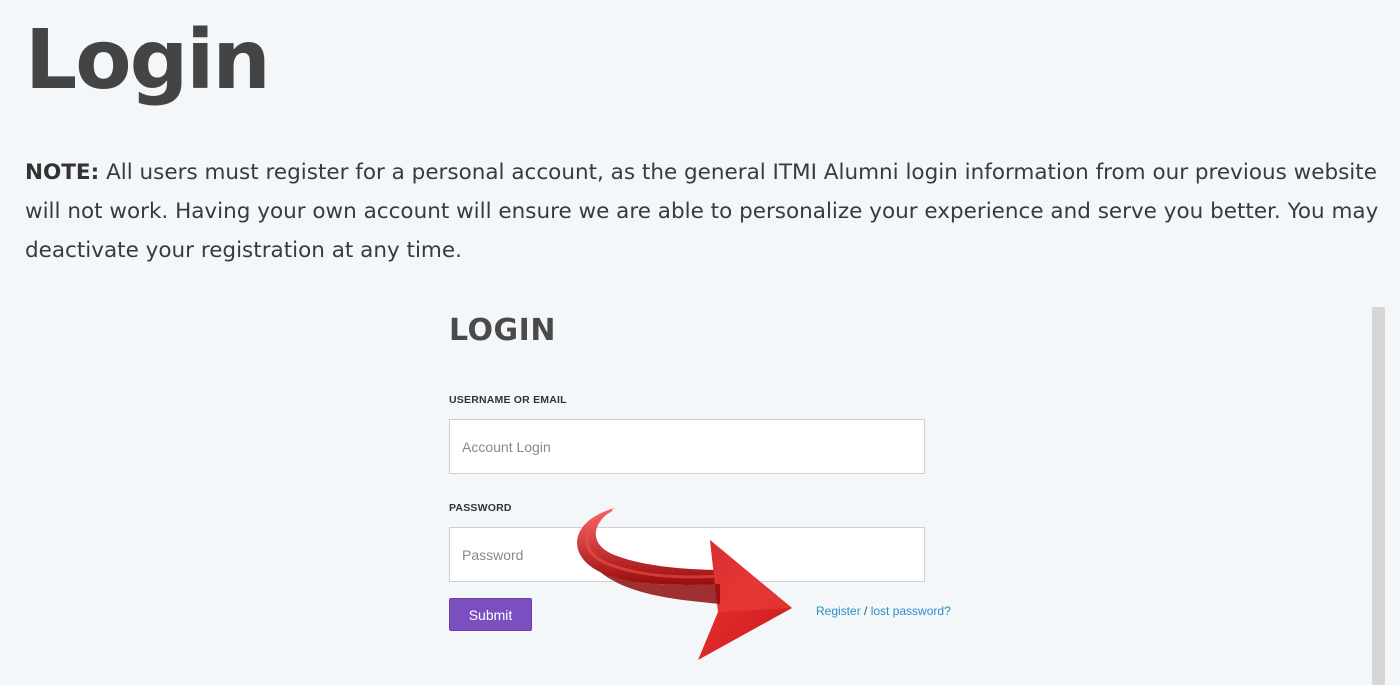  I want to click on account-links: Register / lost password?, so click(883, 611).